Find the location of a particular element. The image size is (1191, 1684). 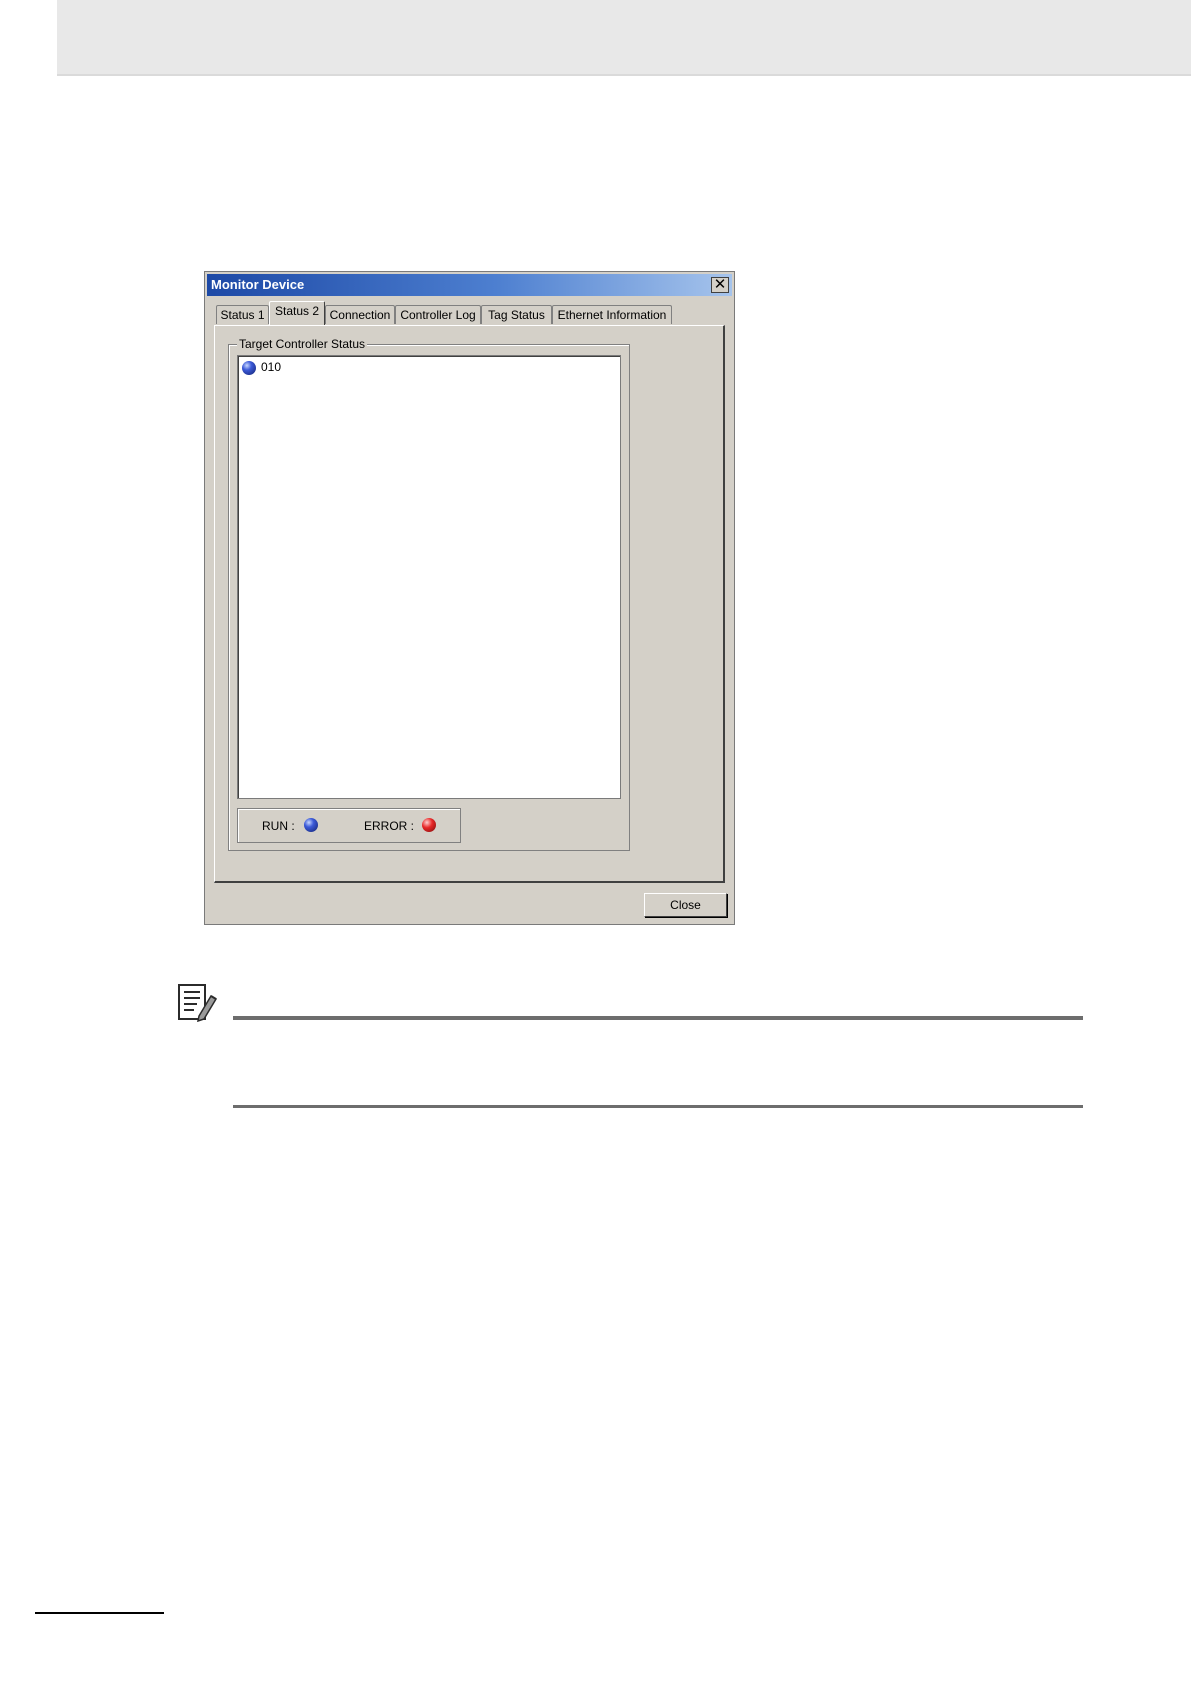

close-button: Close is located at coordinates (685, 905).